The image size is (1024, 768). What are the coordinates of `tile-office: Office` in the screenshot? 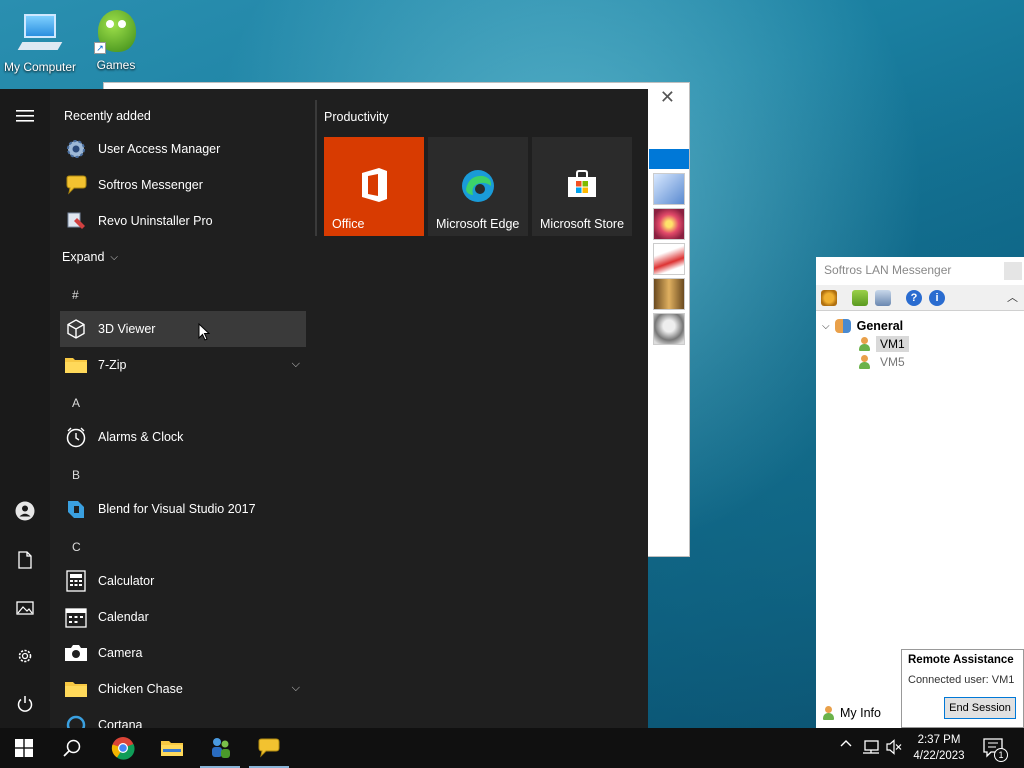 It's located at (374, 186).